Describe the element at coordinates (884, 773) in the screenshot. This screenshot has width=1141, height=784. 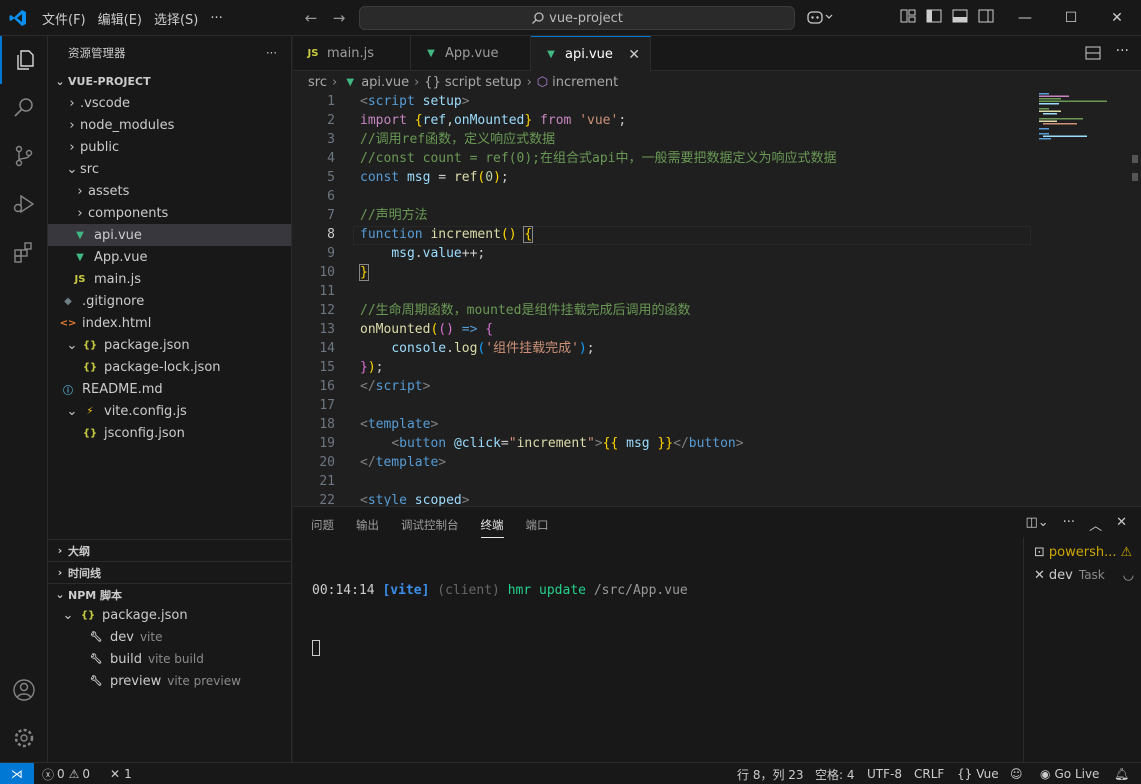
I see `encoding-status: UTF-8` at that location.